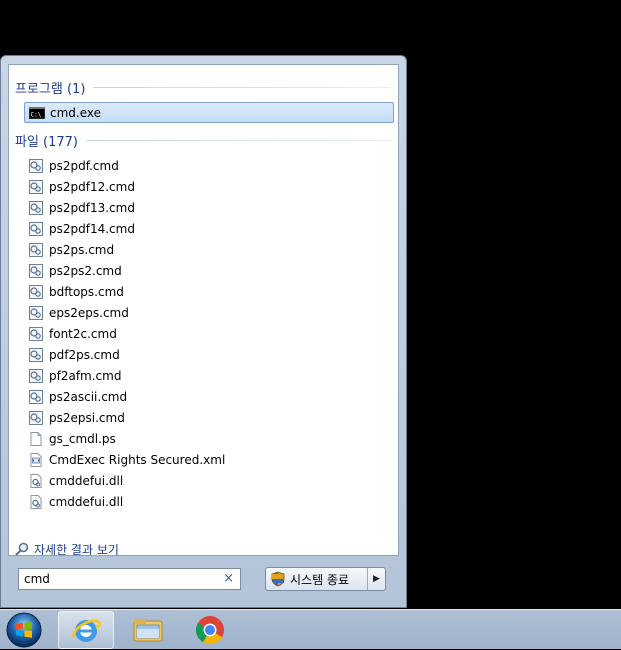  What do you see at coordinates (84, 165) in the screenshot?
I see `file-result-label: ps2pdf.cmd` at bounding box center [84, 165].